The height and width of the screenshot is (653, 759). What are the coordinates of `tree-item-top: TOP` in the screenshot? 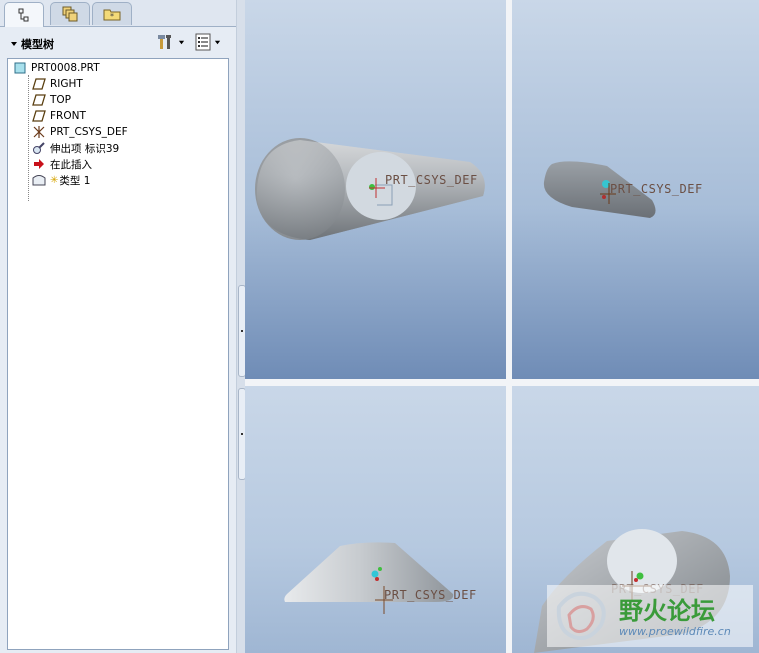 It's located at (51, 100).